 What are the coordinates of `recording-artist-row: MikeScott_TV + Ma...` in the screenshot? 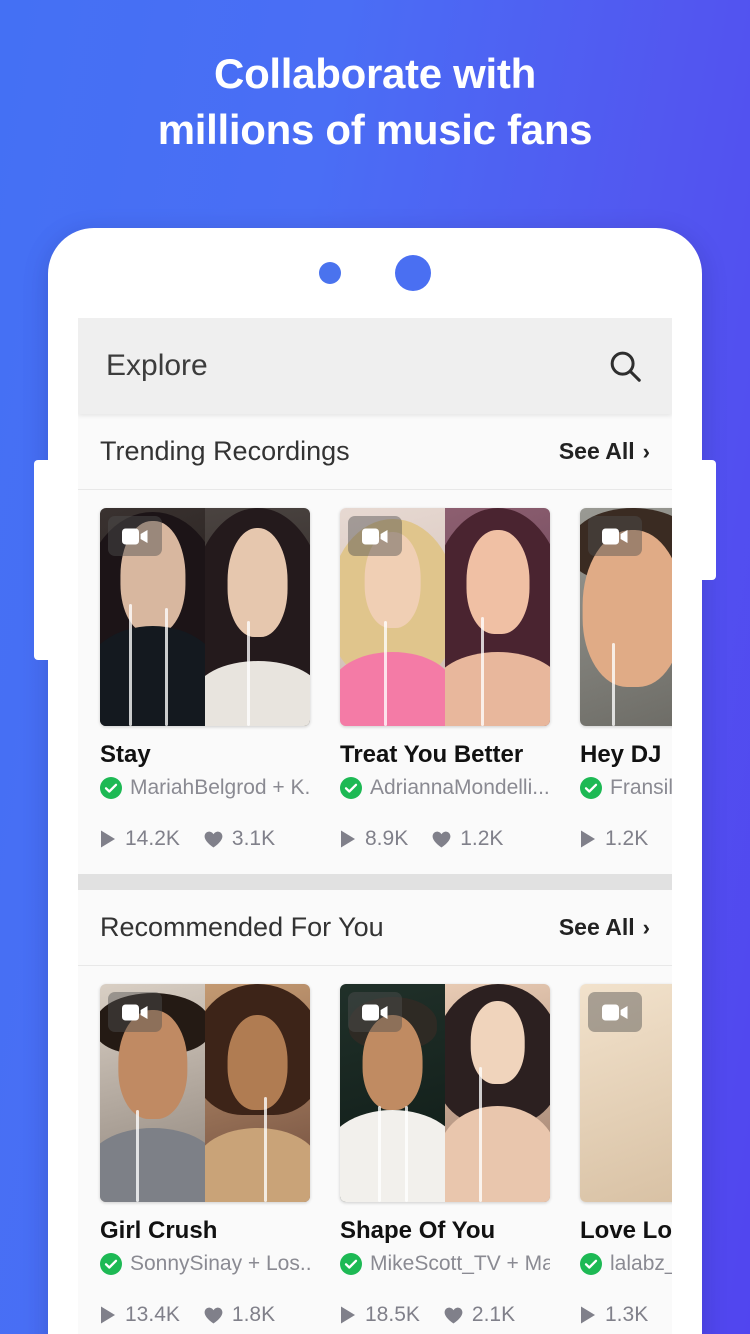 It's located at (445, 1264).